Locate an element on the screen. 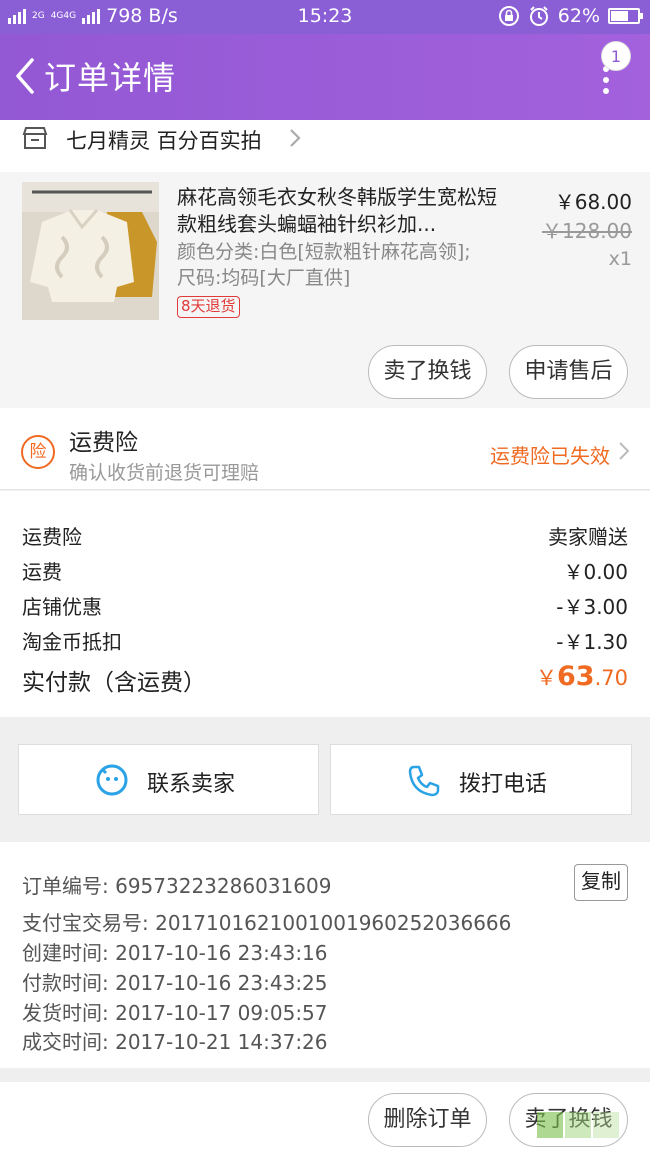 Image resolution: width=650 pixels, height=1155 pixels. contact-seller-button: 联系卖家 is located at coordinates (168, 779).